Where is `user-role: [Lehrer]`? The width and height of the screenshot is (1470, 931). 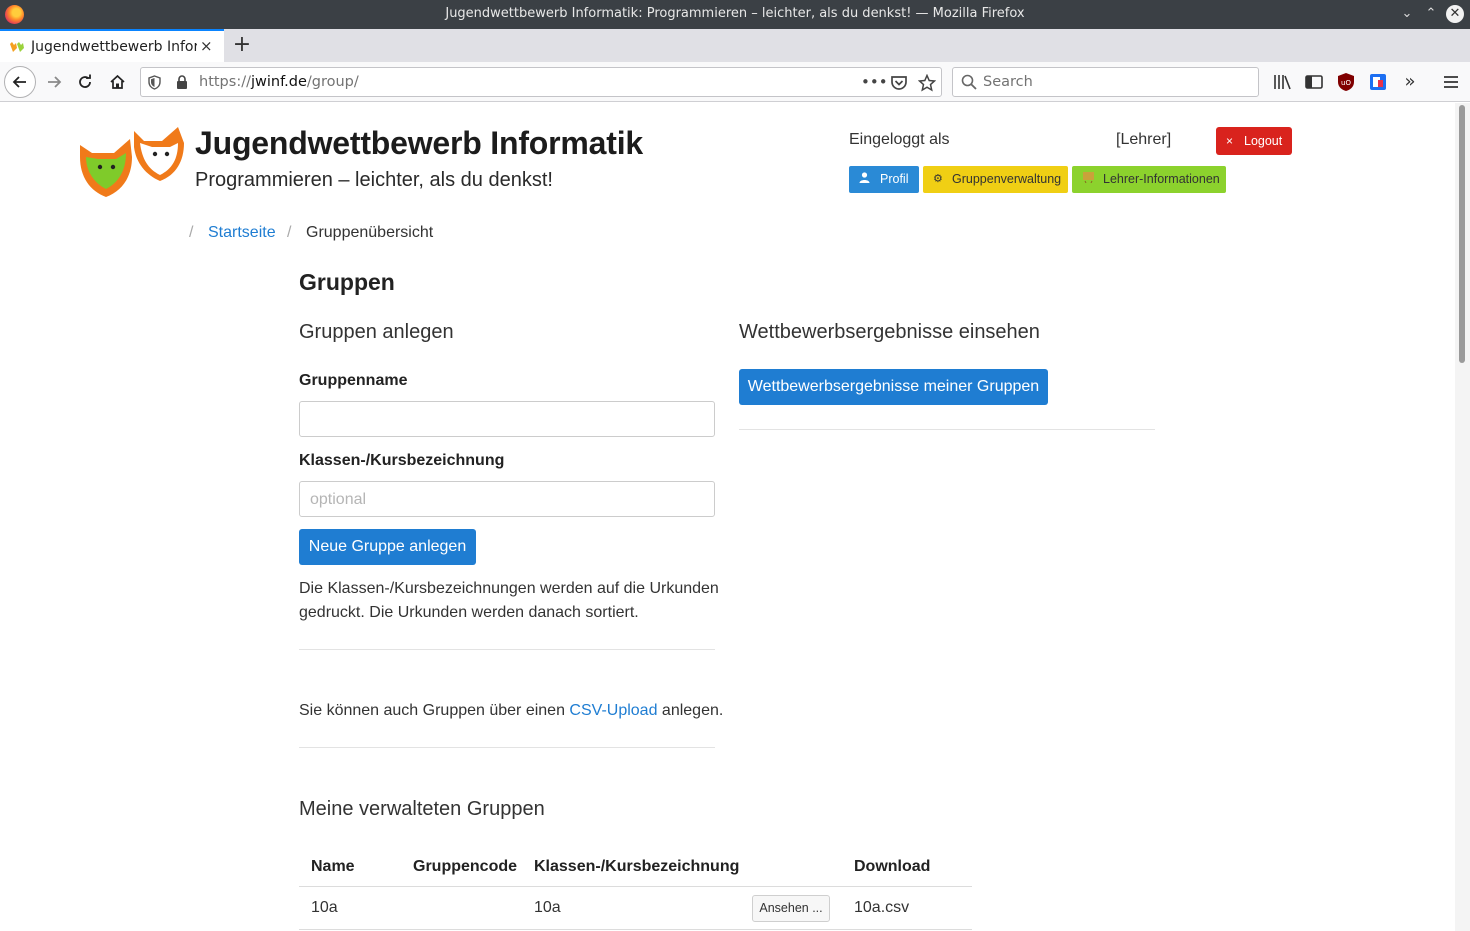 user-role: [Lehrer] is located at coordinates (1144, 139).